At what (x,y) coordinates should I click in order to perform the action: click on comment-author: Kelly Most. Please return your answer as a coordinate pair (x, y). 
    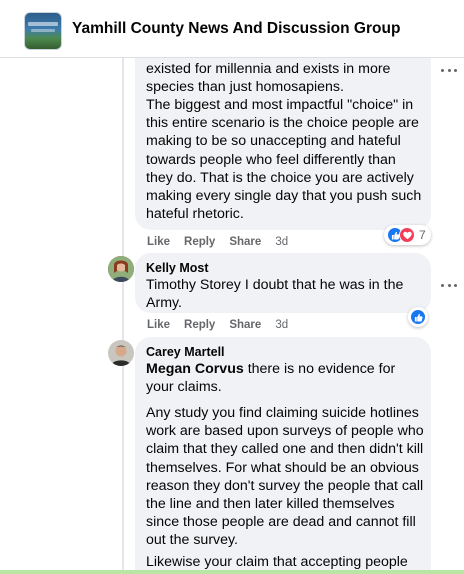
    Looking at the image, I should click on (177, 268).